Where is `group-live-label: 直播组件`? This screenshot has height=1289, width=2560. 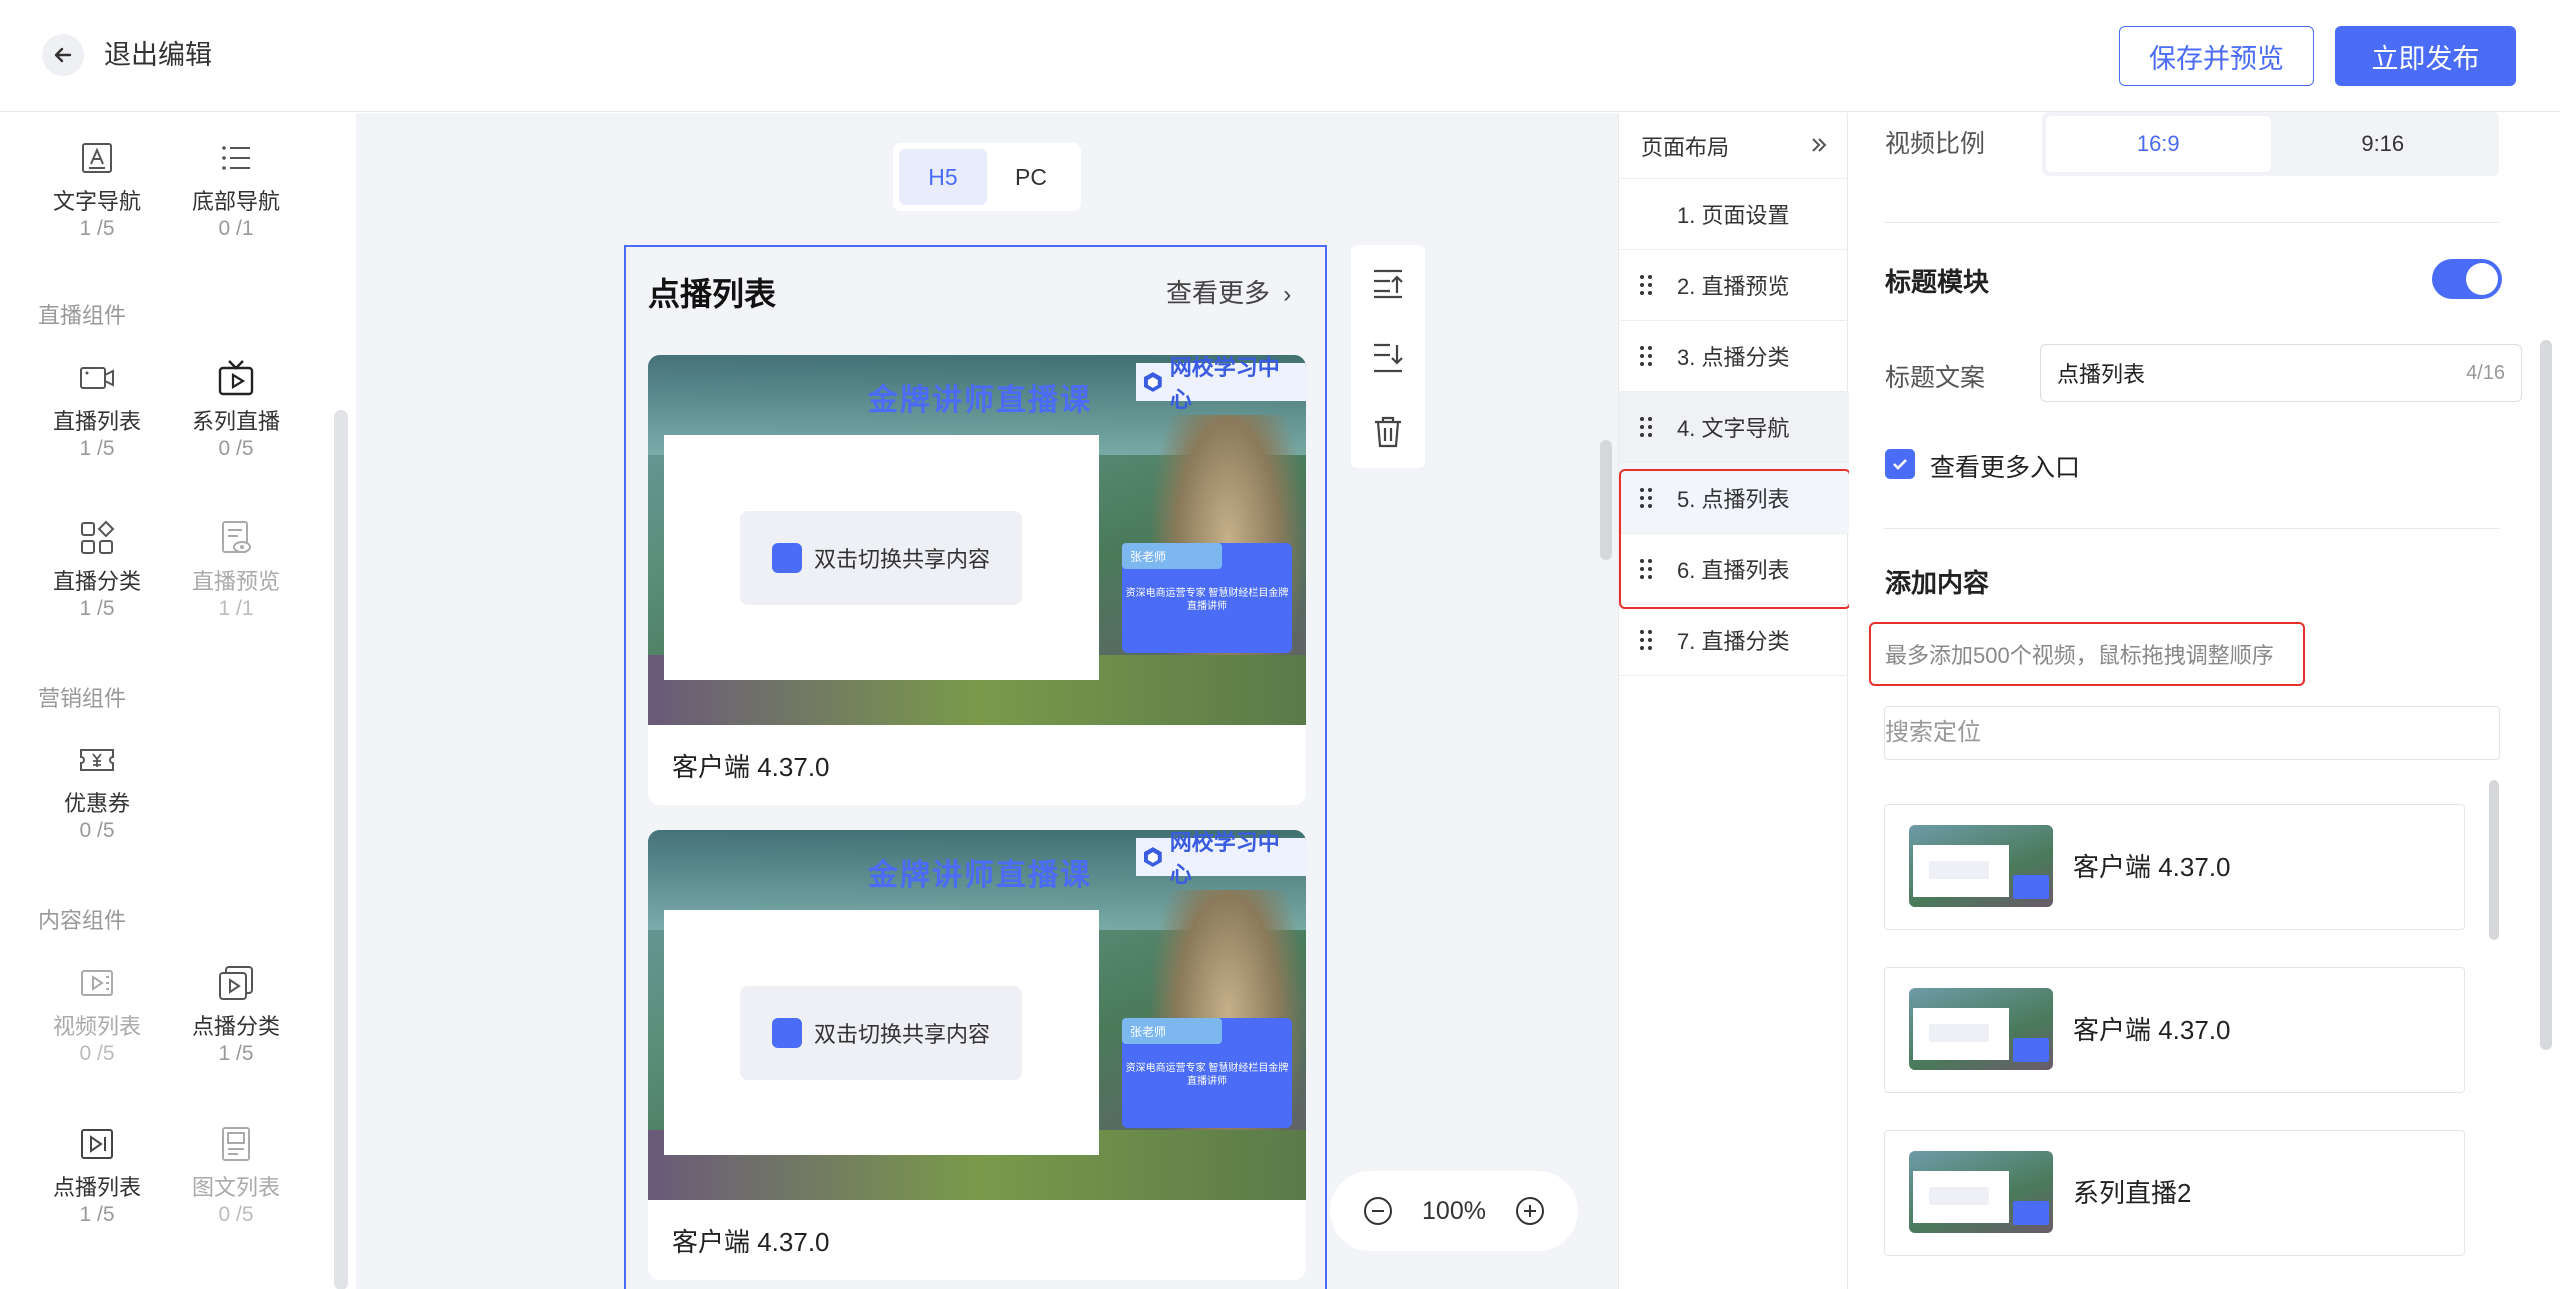
group-live-label: 直播组件 is located at coordinates (82, 315).